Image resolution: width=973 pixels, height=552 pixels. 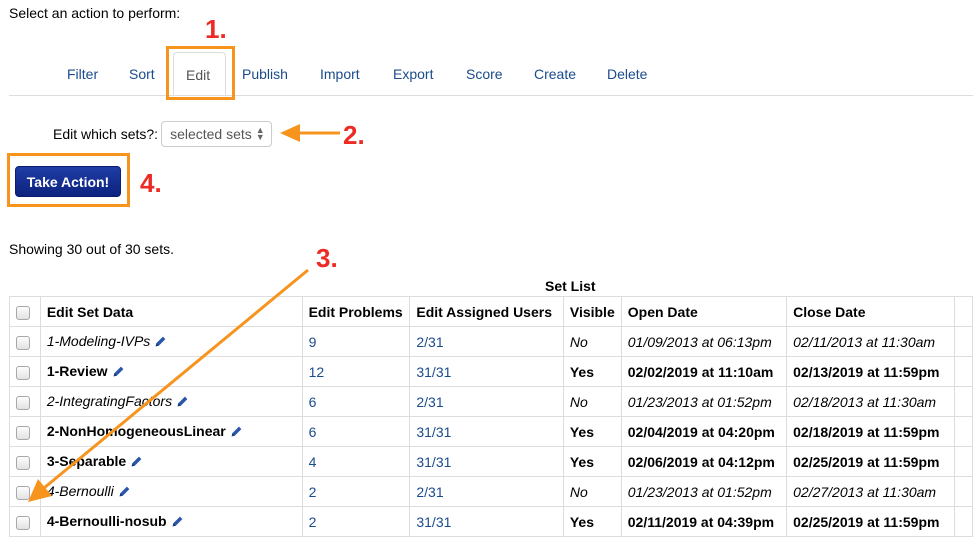 What do you see at coordinates (99, 341) in the screenshot?
I see `set-name: 1-Modeling-IVPs` at bounding box center [99, 341].